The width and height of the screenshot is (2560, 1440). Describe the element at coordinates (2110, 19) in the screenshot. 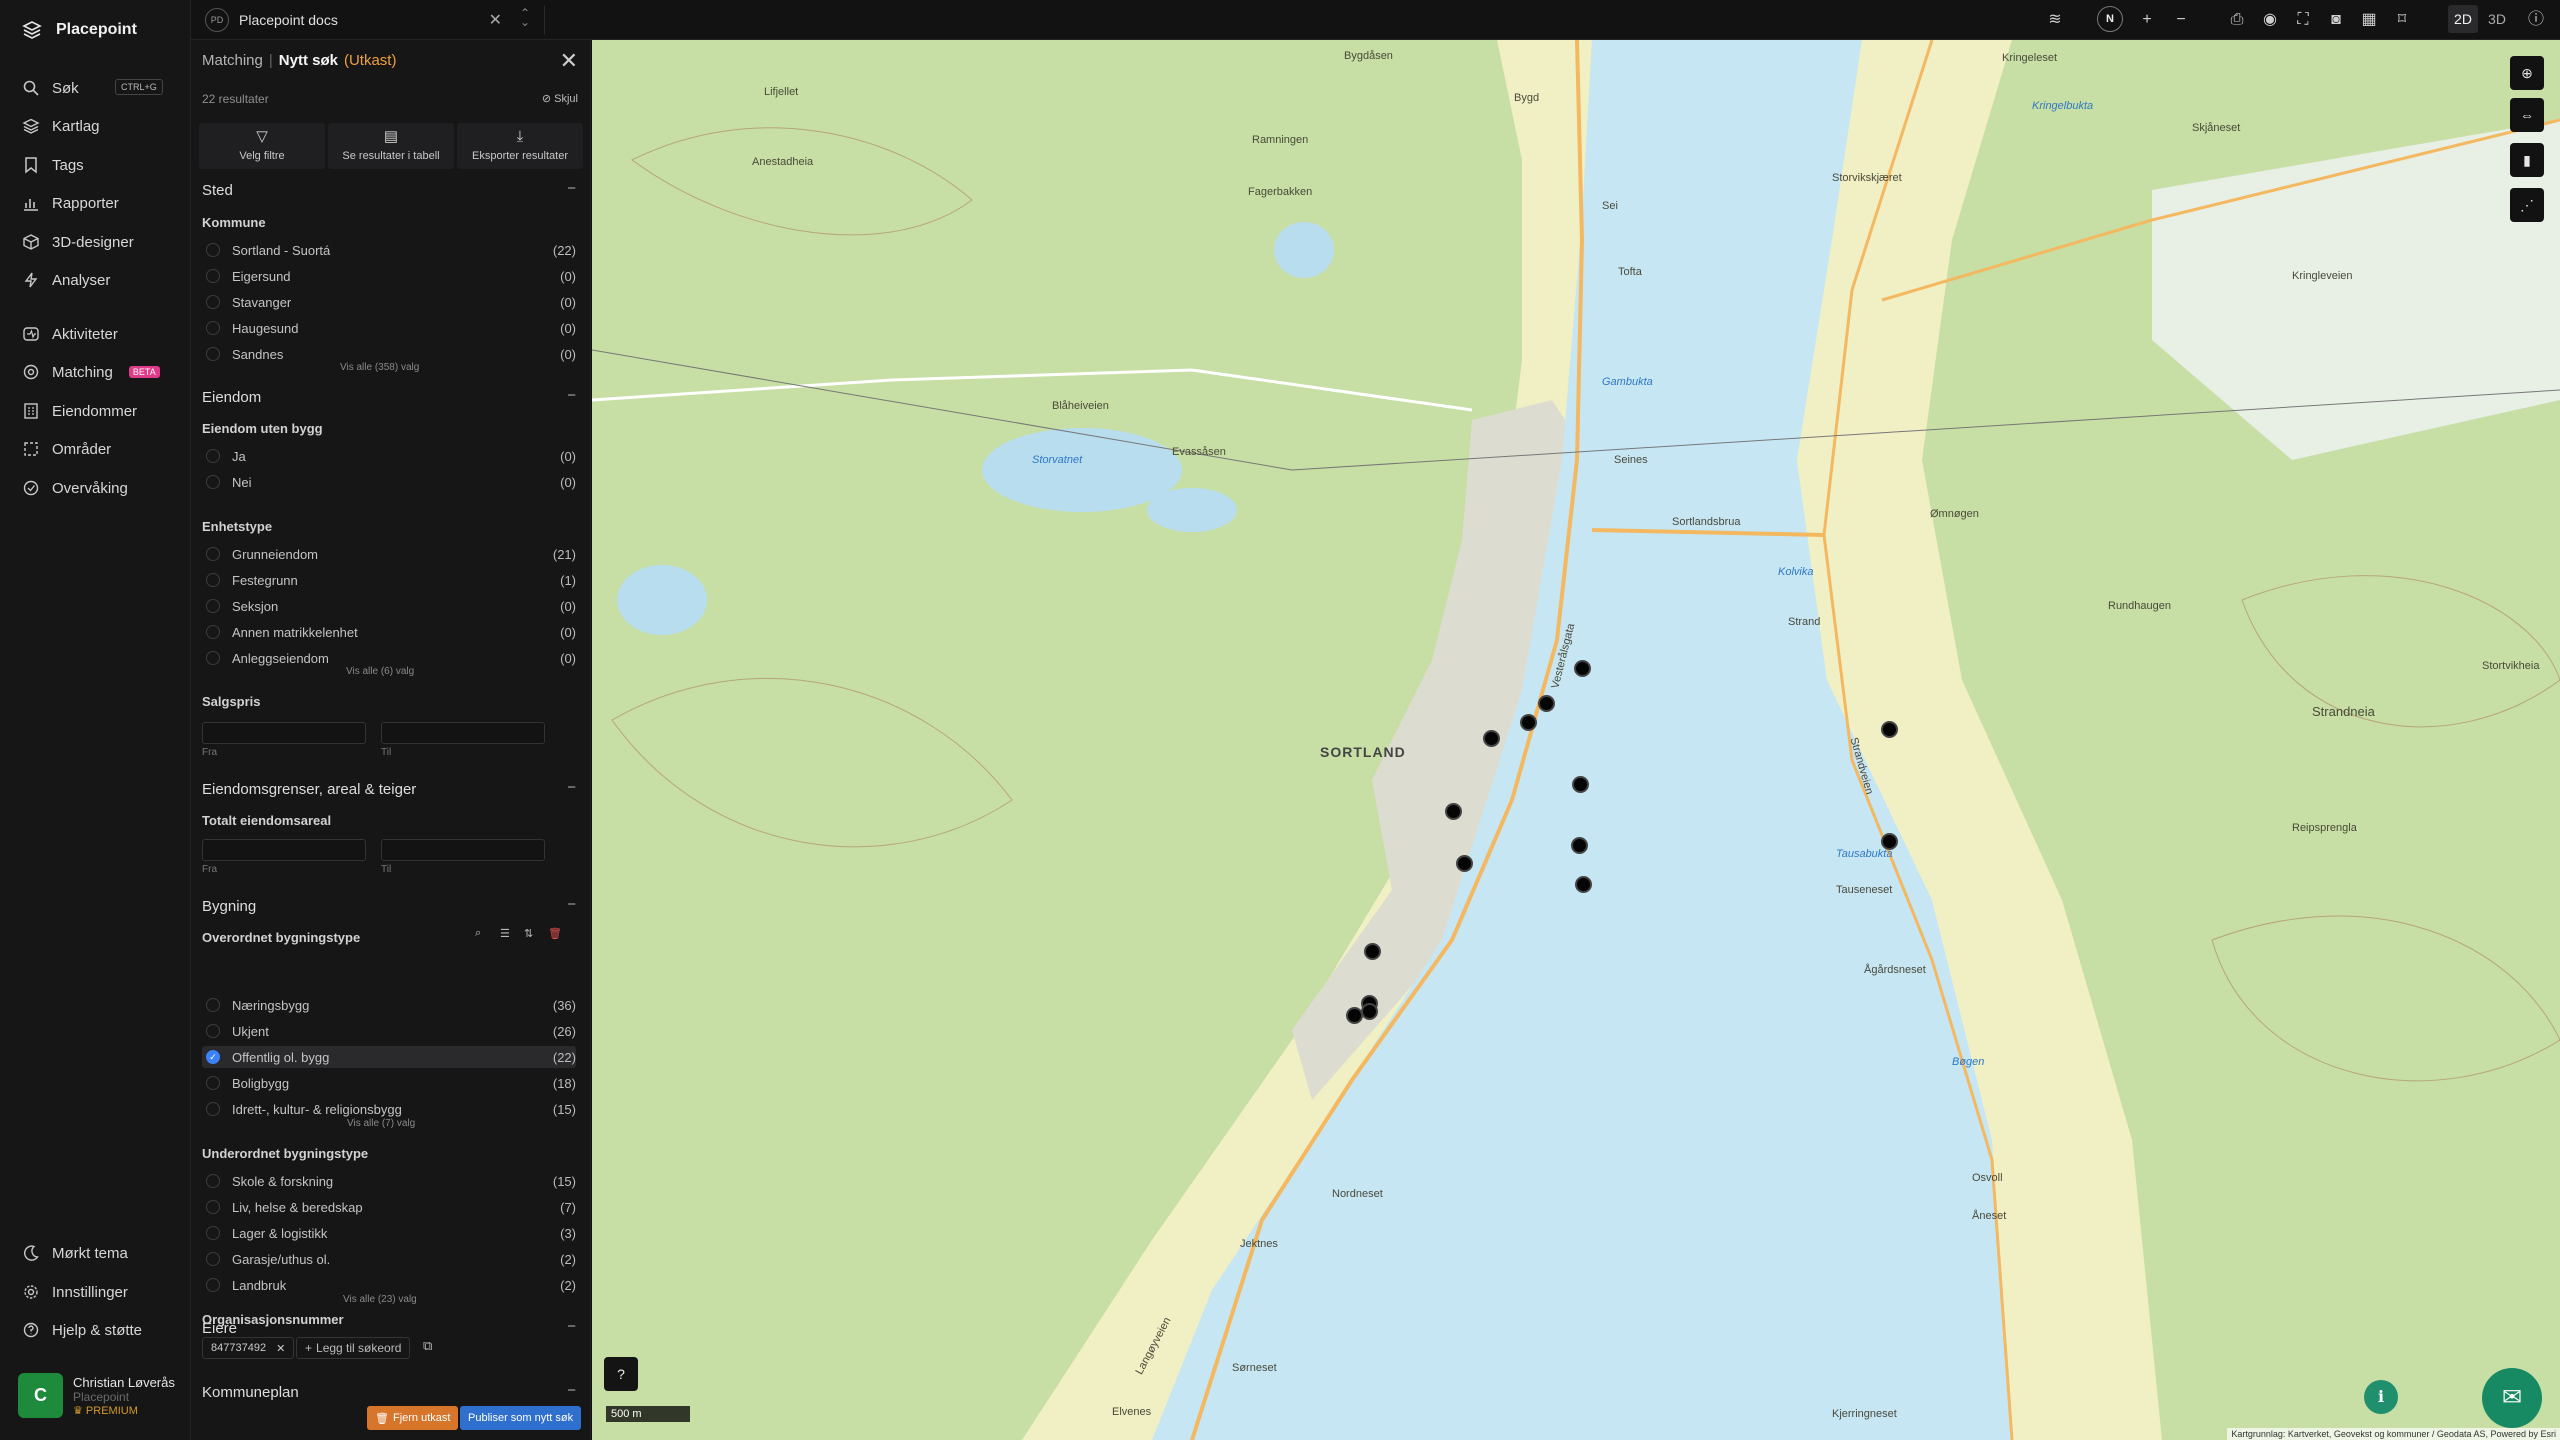

I see `north-compass: N` at that location.